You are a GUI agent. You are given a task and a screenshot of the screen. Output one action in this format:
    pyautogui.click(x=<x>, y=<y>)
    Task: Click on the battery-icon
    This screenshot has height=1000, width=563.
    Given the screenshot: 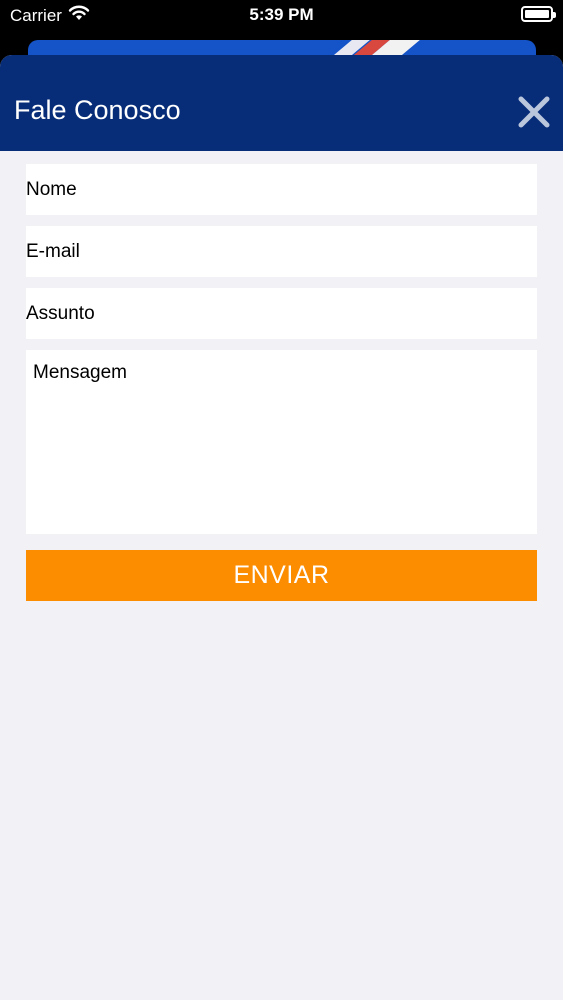 What is the action you would take?
    pyautogui.click(x=538, y=14)
    